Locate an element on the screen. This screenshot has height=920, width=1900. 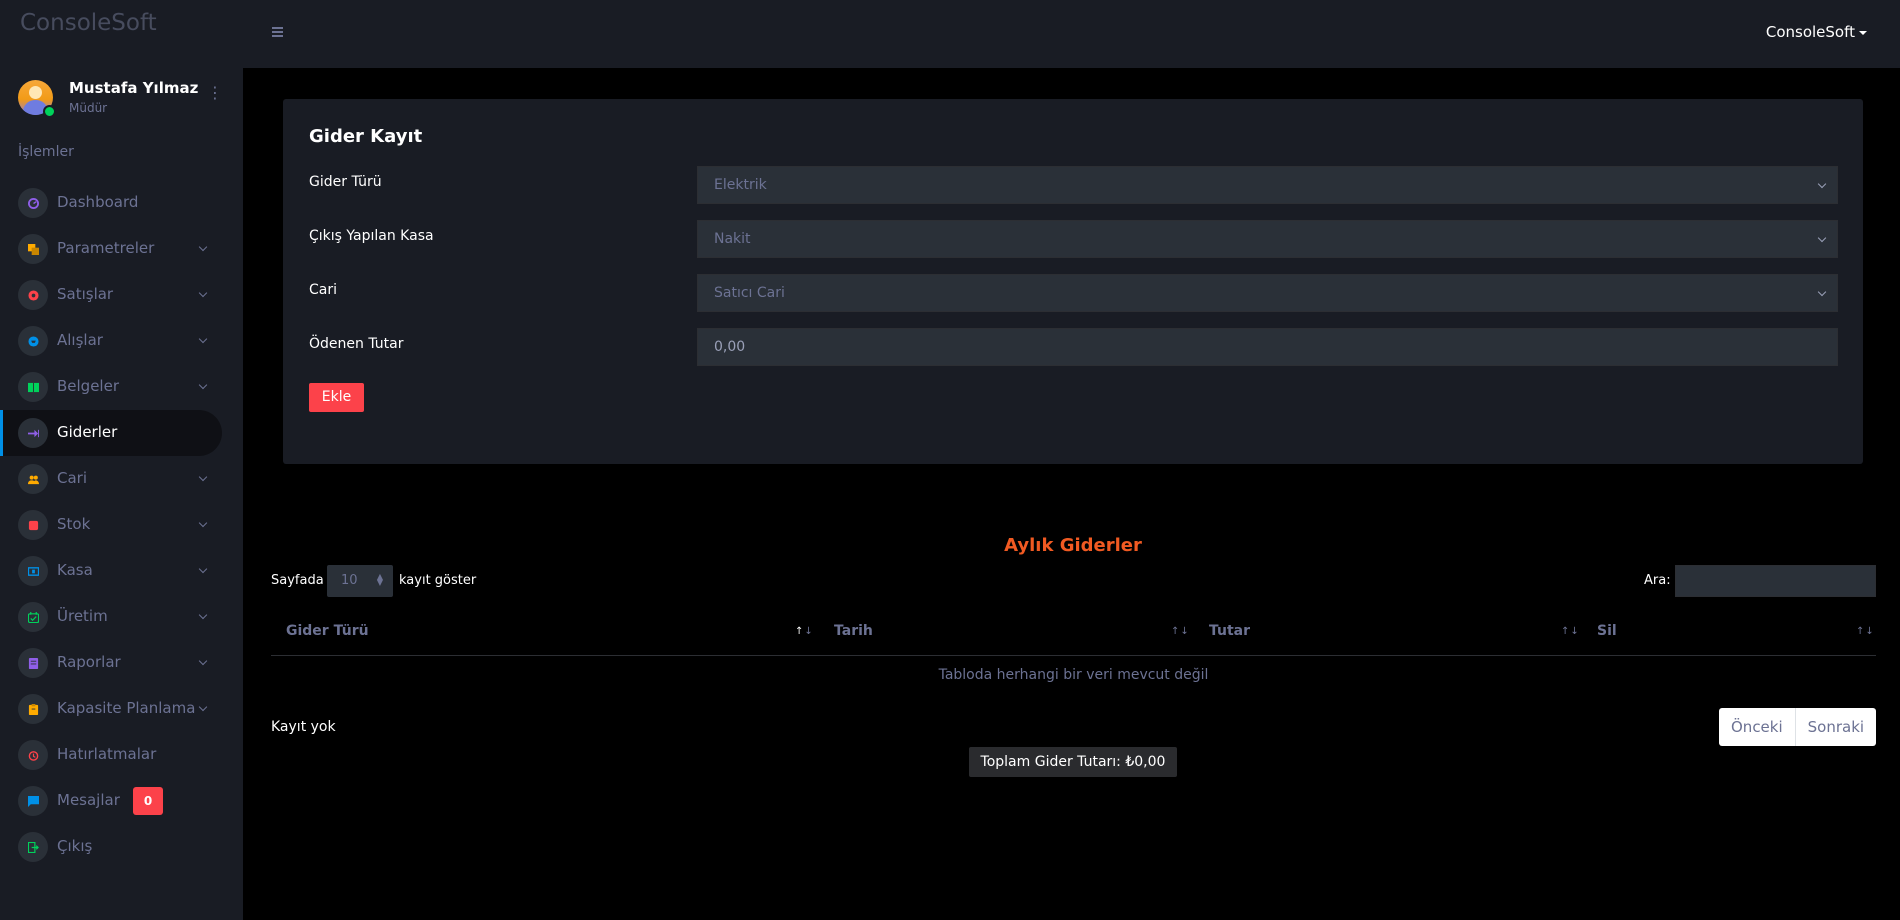
book-icon is located at coordinates (33, 387).